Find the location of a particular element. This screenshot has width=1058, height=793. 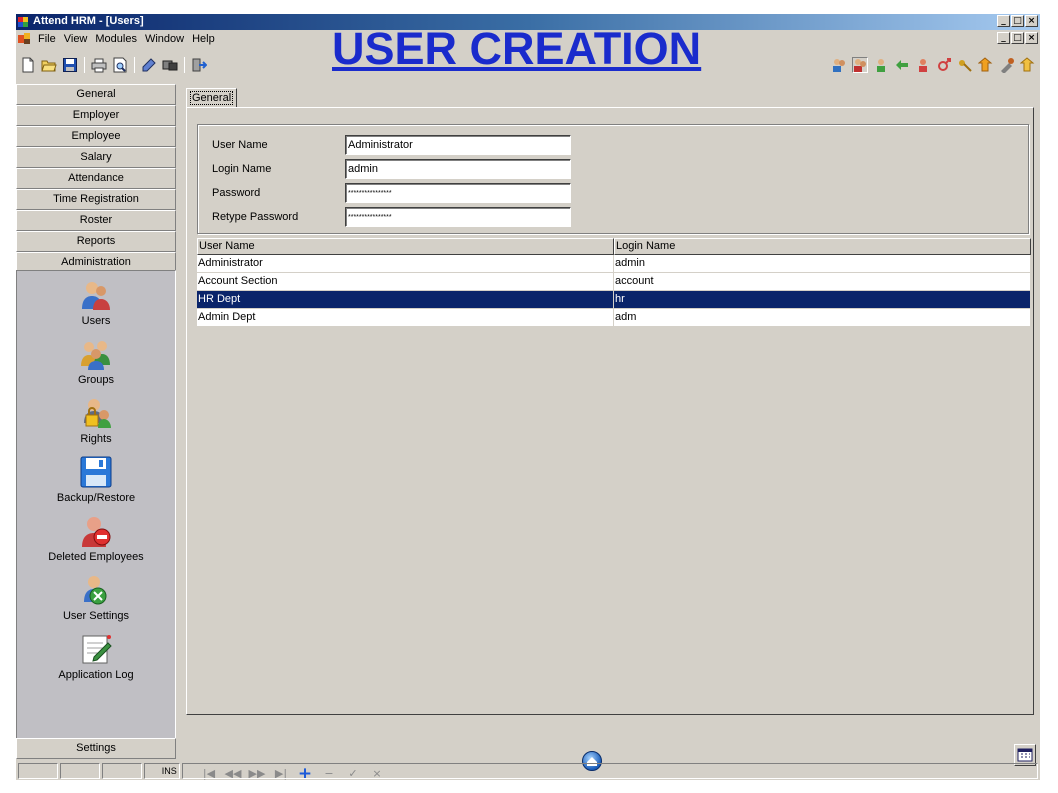

user-settings-icon is located at coordinates (96, 590).